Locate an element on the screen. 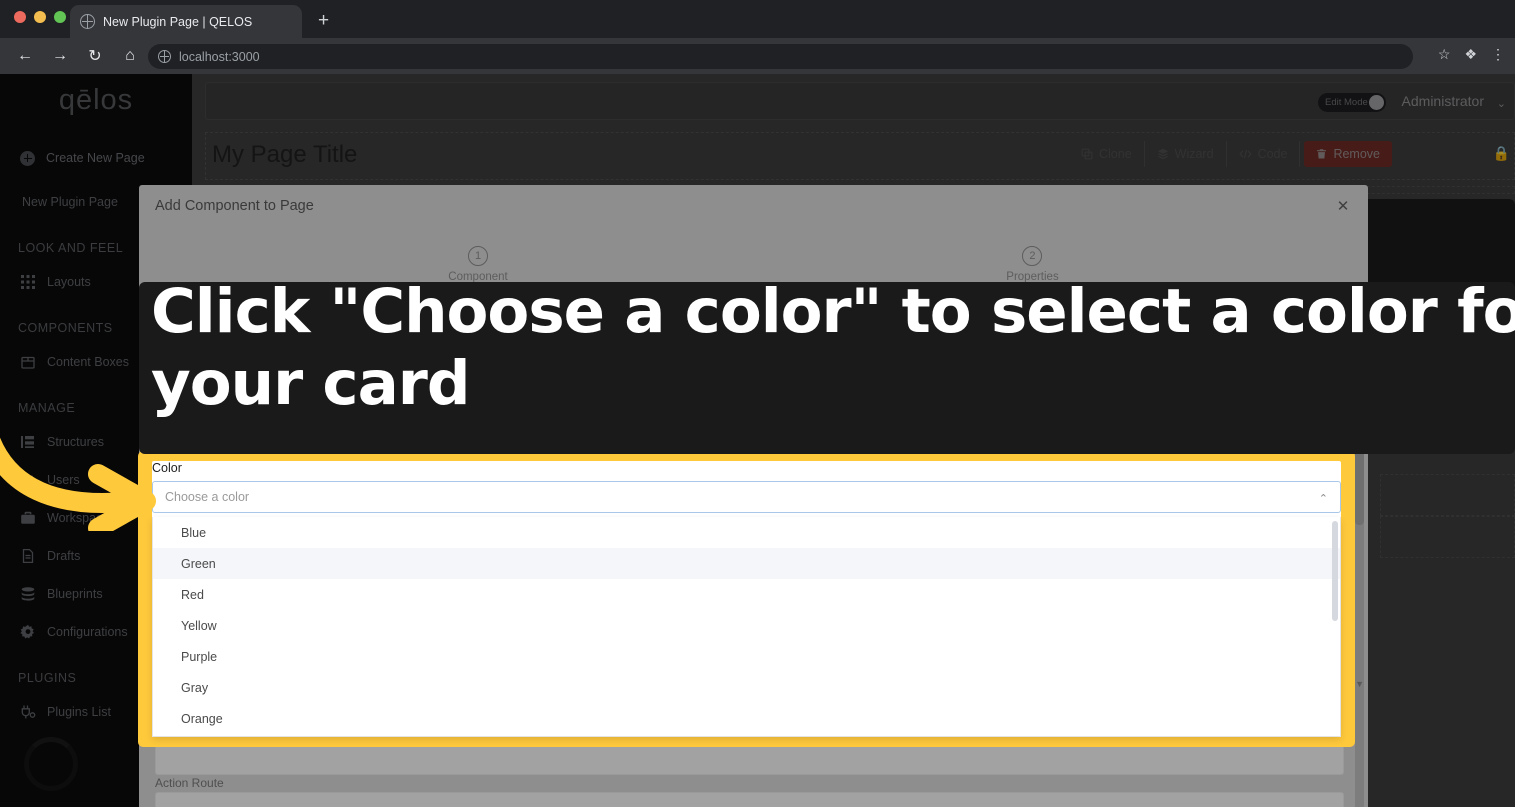 This screenshot has width=1515, height=807. field-label-action-route: Action Route is located at coordinates (189, 783).